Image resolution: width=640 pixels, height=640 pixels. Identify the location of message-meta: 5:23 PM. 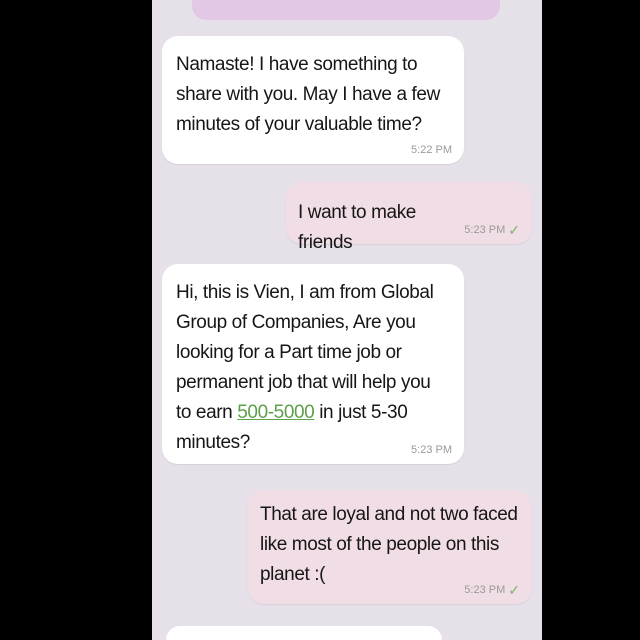
(431, 450).